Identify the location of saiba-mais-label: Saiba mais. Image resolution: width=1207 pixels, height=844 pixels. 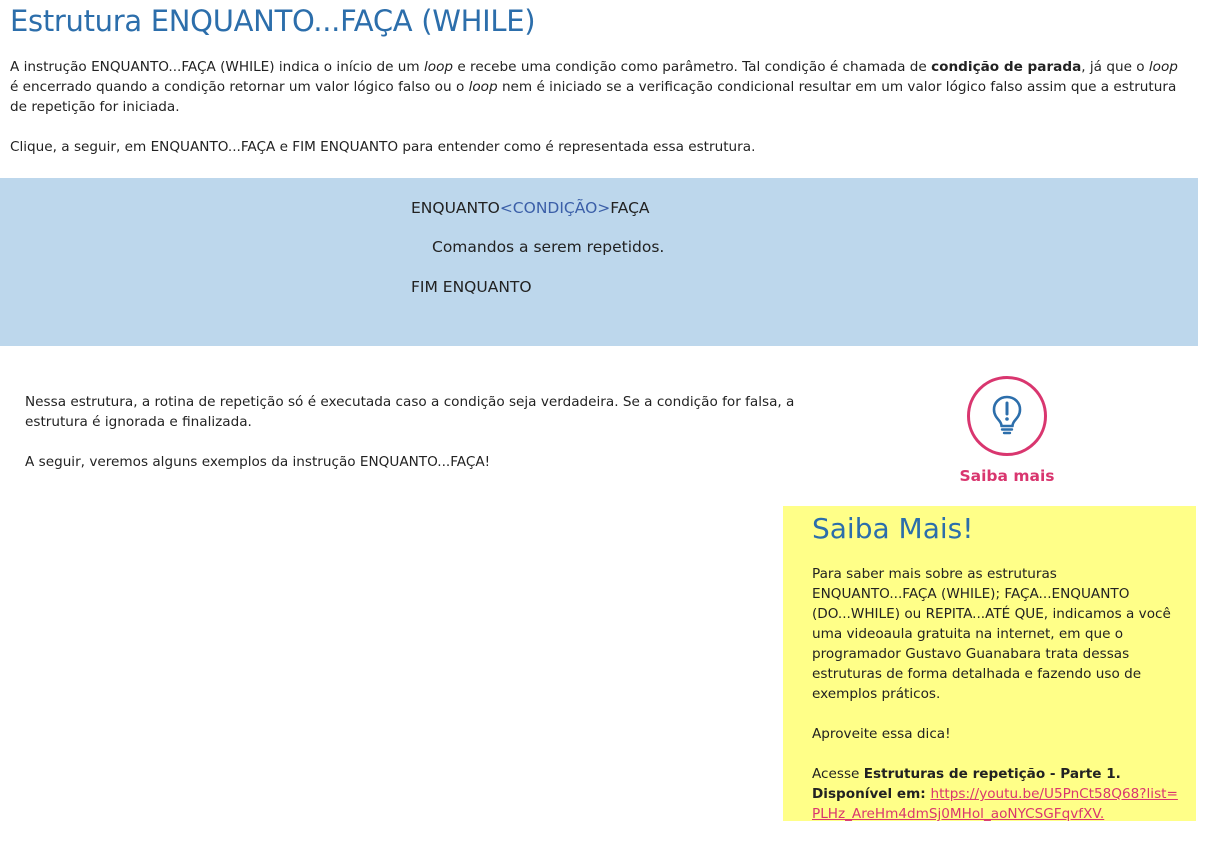
(1007, 476).